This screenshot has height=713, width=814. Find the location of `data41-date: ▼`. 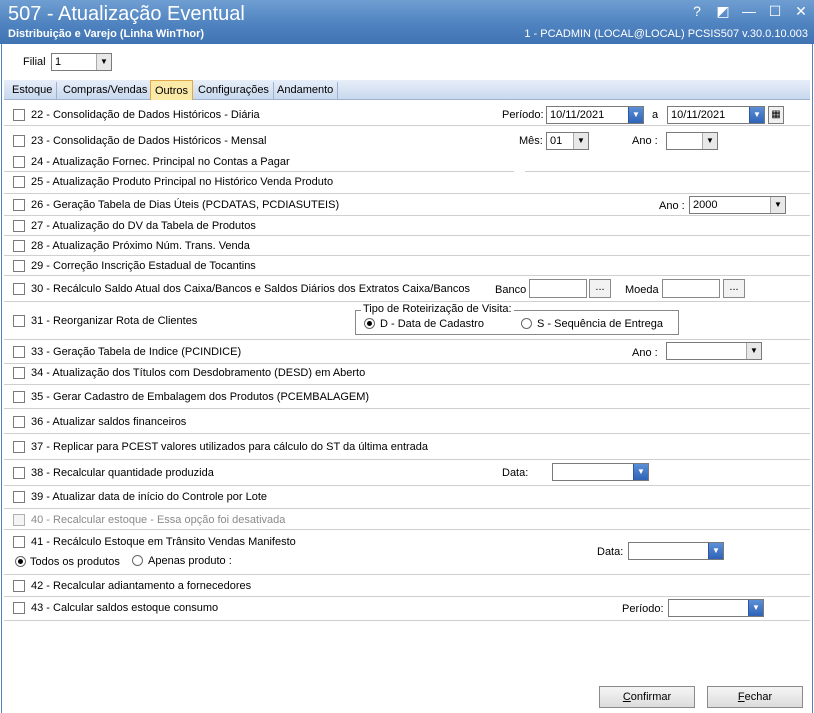

data41-date: ▼ is located at coordinates (676, 551).